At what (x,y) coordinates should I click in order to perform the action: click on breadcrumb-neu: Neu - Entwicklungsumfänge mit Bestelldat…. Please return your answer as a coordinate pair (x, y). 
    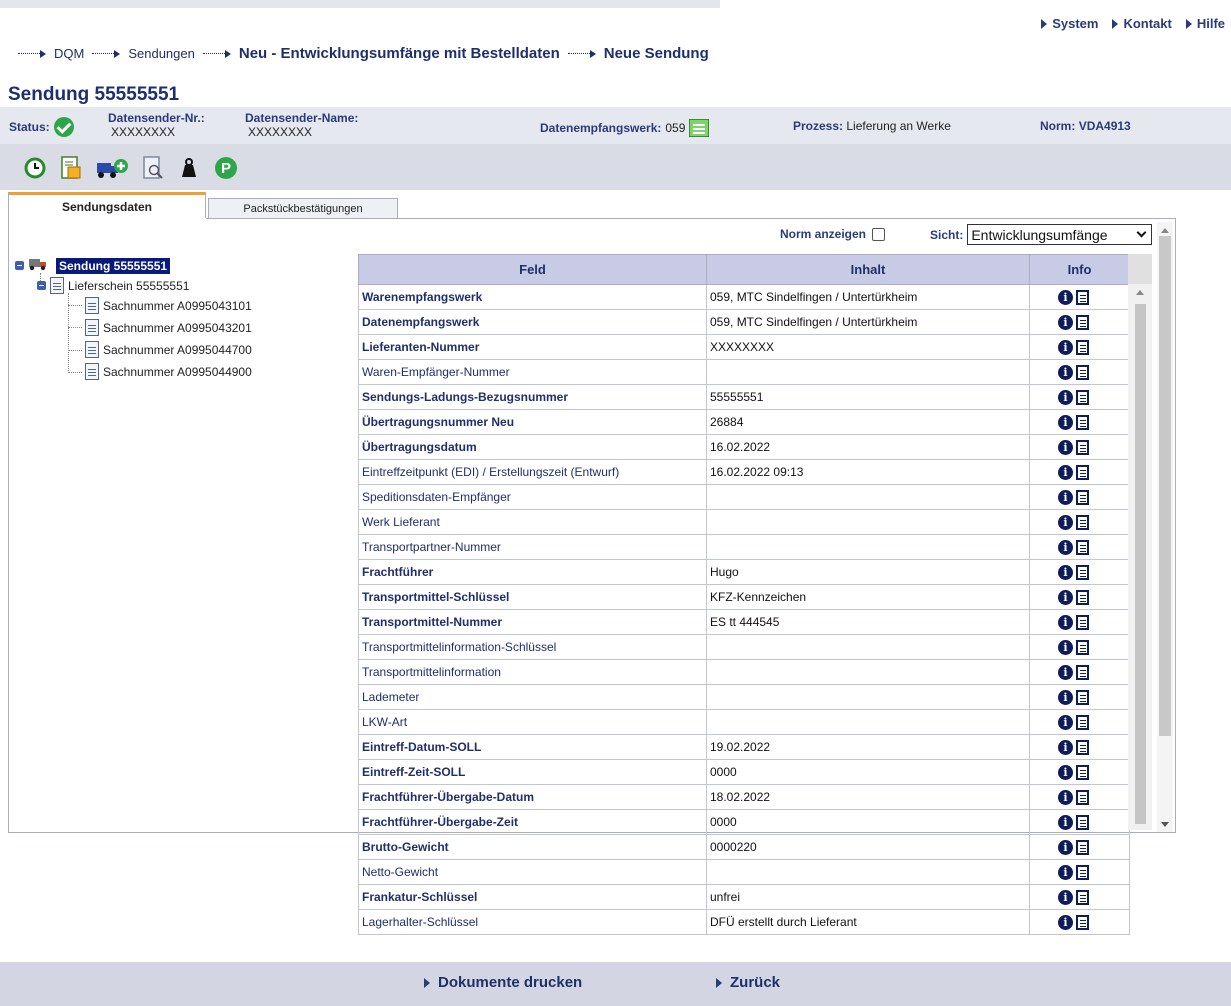
    Looking at the image, I should click on (399, 53).